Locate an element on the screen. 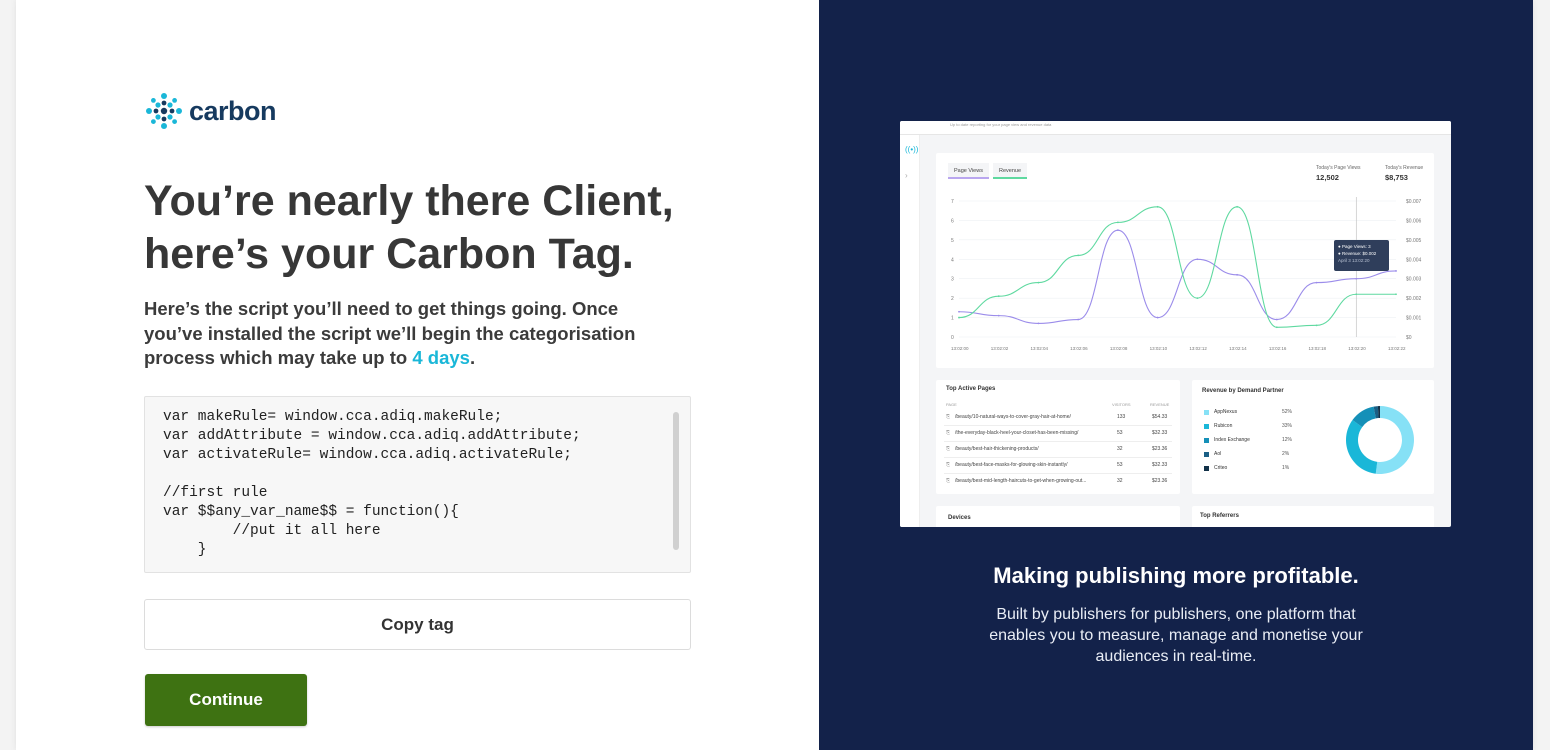 This screenshot has width=1550, height=750. x-tick: 13:02:02 is located at coordinates (1000, 348).